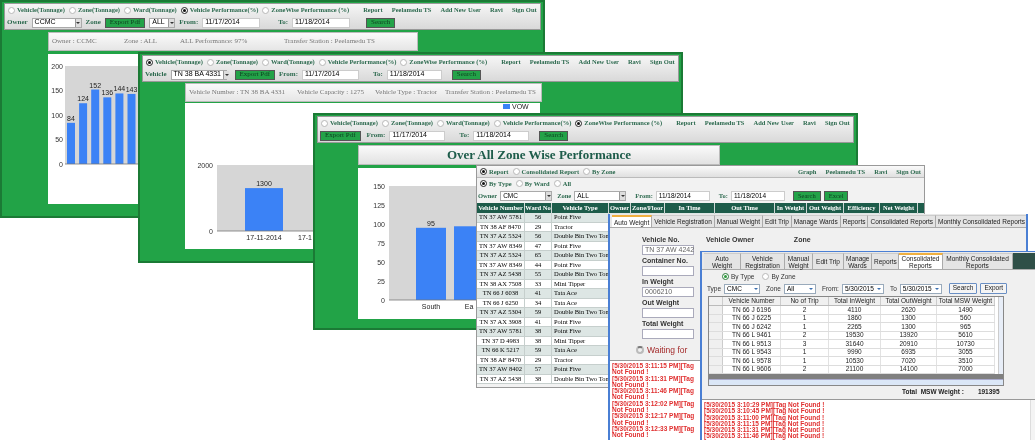 The width and height of the screenshot is (1035, 440). What do you see at coordinates (667, 350) in the screenshot?
I see `status-text: Waiting for` at bounding box center [667, 350].